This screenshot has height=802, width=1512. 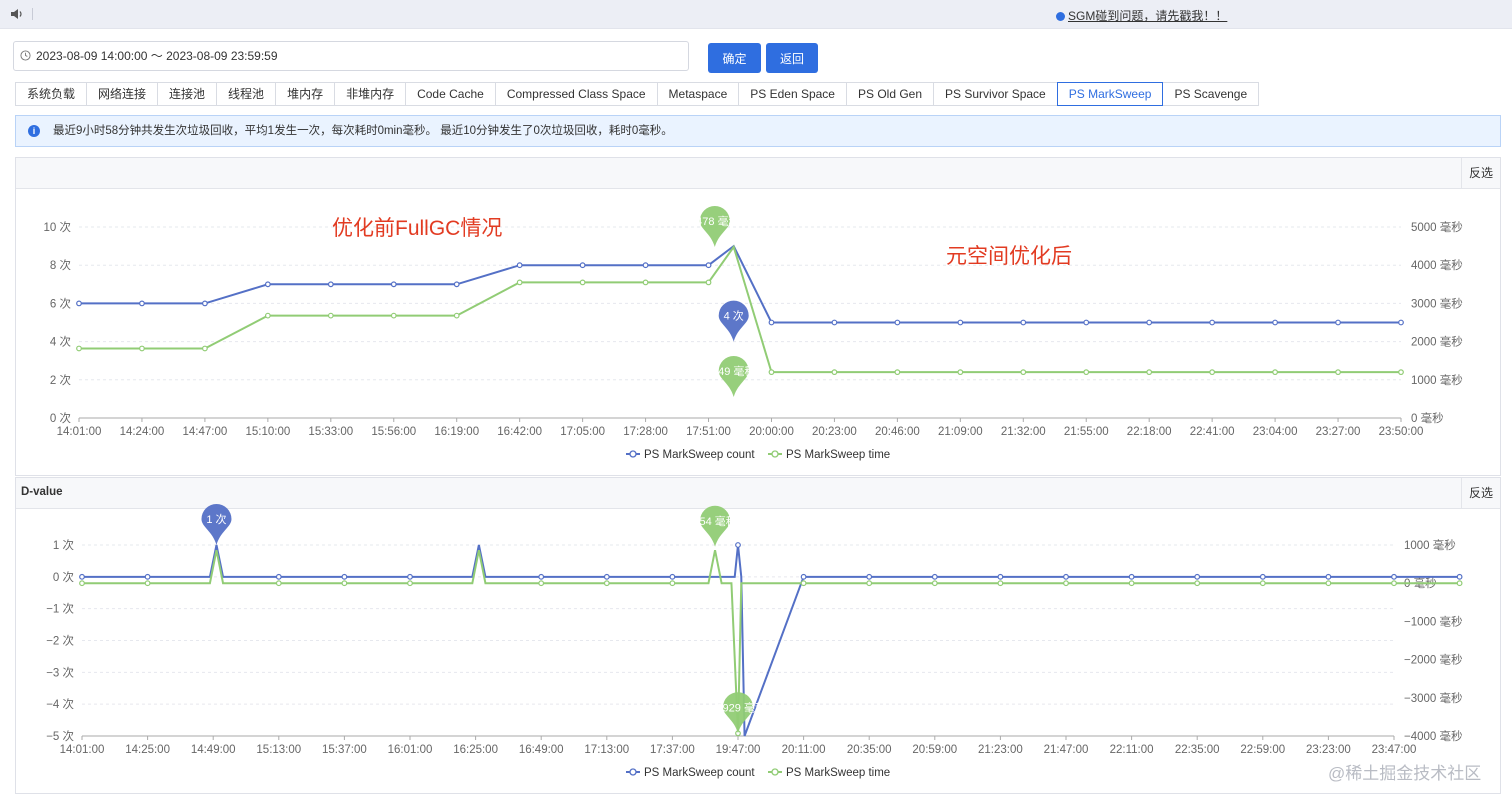 I want to click on x-tick-label: 14:01:00, so click(x=82, y=750).